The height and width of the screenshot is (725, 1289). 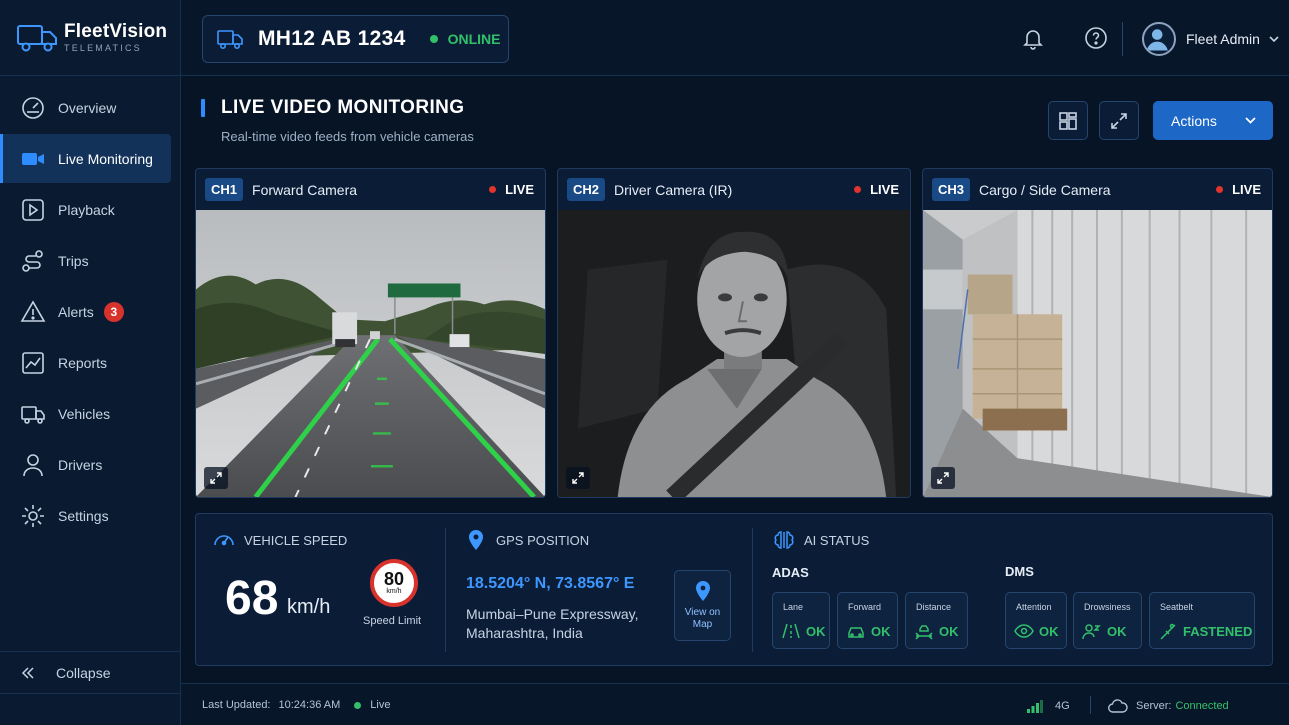 What do you see at coordinates (1168, 631) in the screenshot?
I see `seatbelt-icon` at bounding box center [1168, 631].